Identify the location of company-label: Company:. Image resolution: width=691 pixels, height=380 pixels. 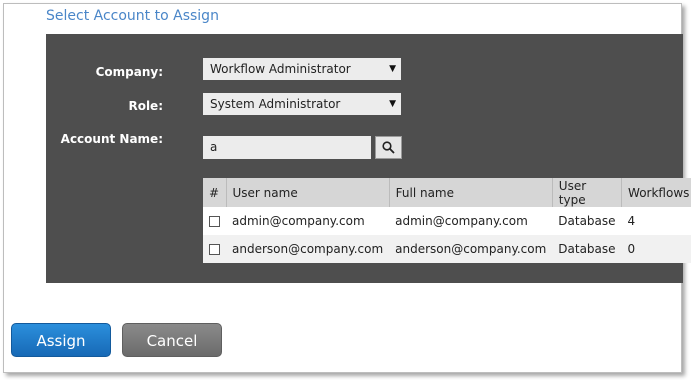
(129, 72).